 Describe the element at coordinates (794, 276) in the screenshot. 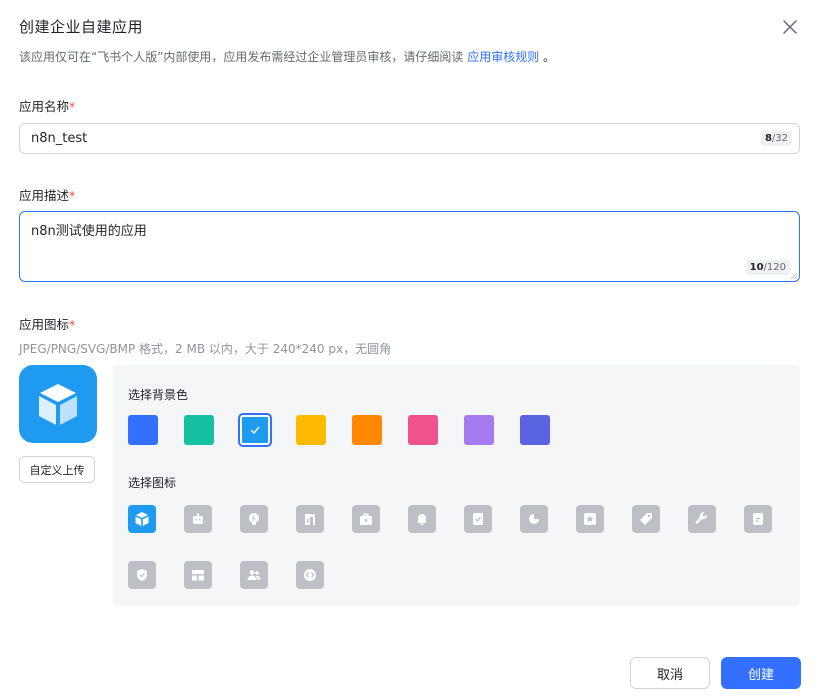

I see `resize-handle-icon` at that location.